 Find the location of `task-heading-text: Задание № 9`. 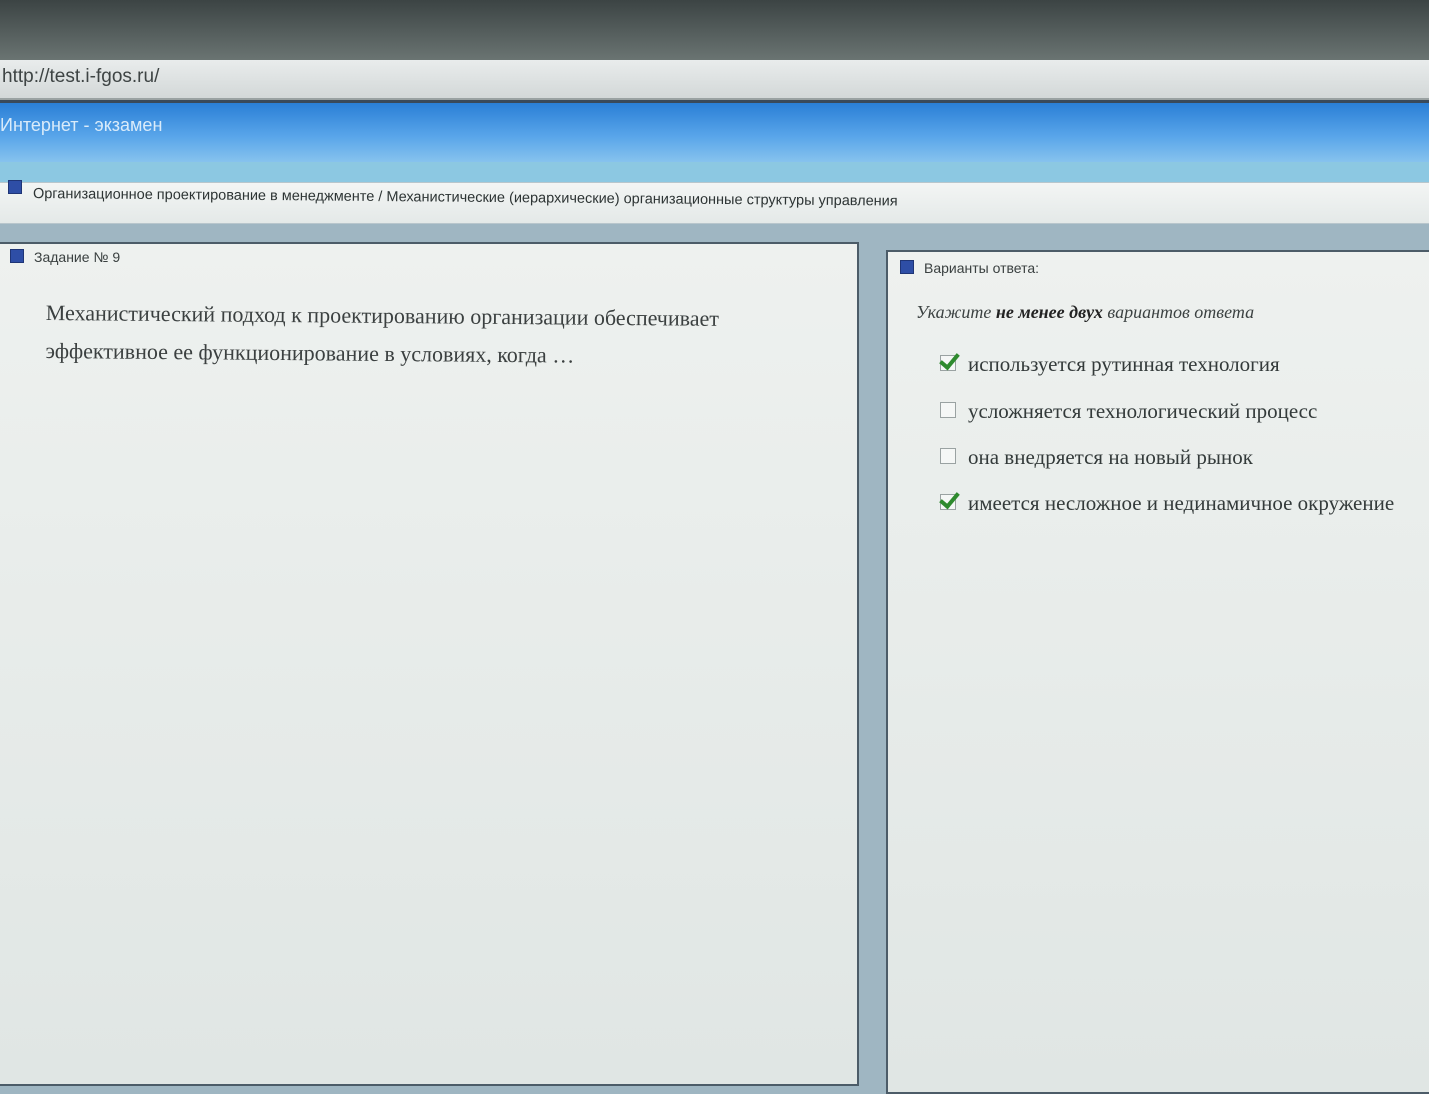

task-heading-text: Задание № 9 is located at coordinates (77, 257).